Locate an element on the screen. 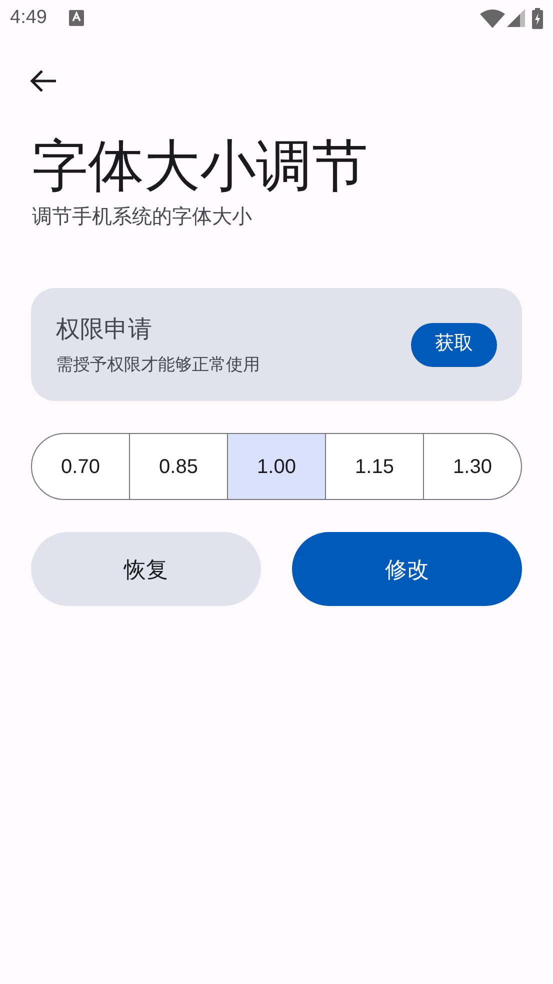 This screenshot has height=984, width=553. back-icon is located at coordinates (43, 81).